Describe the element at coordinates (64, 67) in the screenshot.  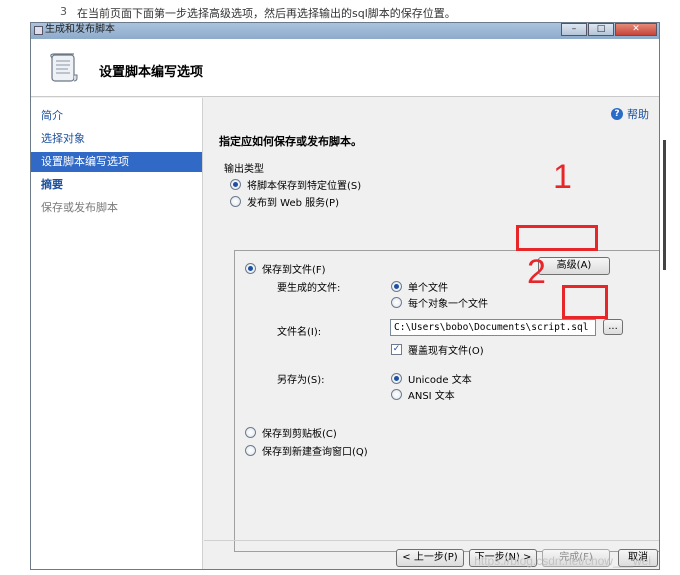
I see `script-scroll-icon` at that location.